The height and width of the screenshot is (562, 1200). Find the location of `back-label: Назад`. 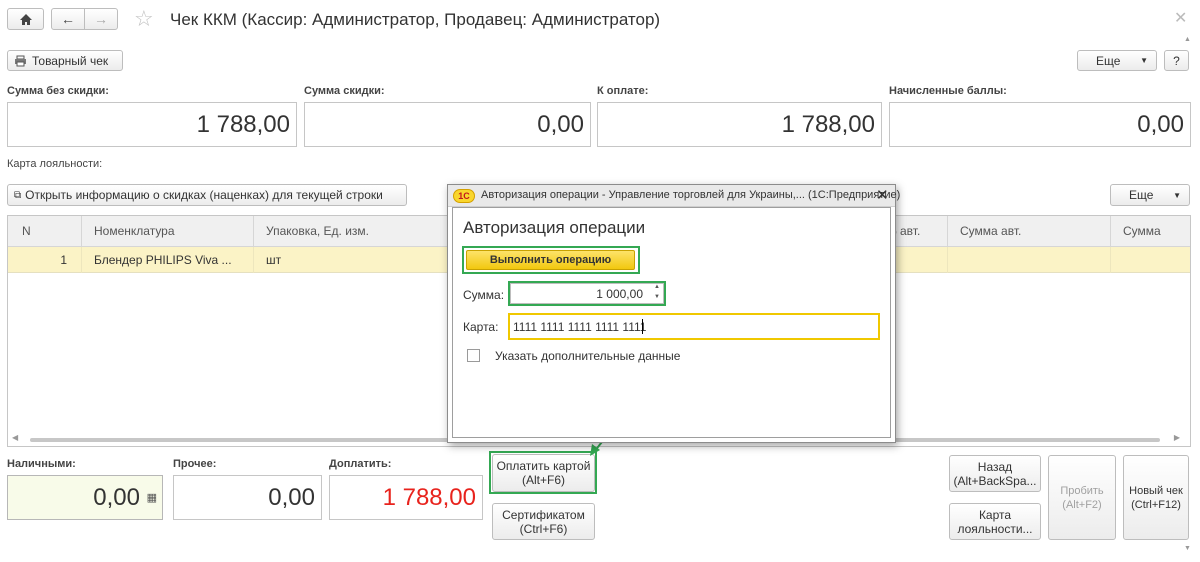

back-label: Назад is located at coordinates (995, 466).